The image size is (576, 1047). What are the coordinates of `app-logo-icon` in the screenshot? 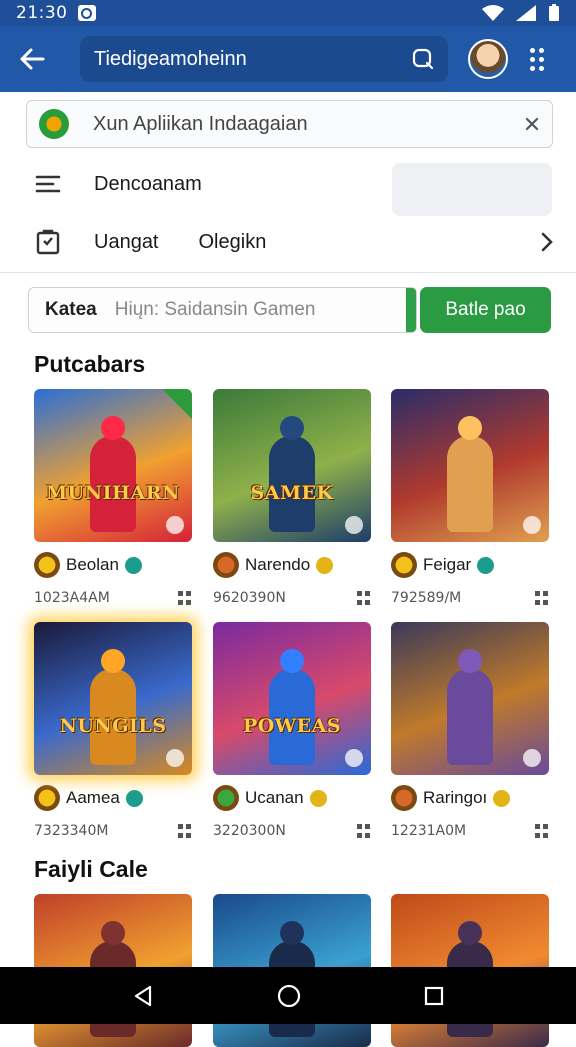 It's located at (54, 124).